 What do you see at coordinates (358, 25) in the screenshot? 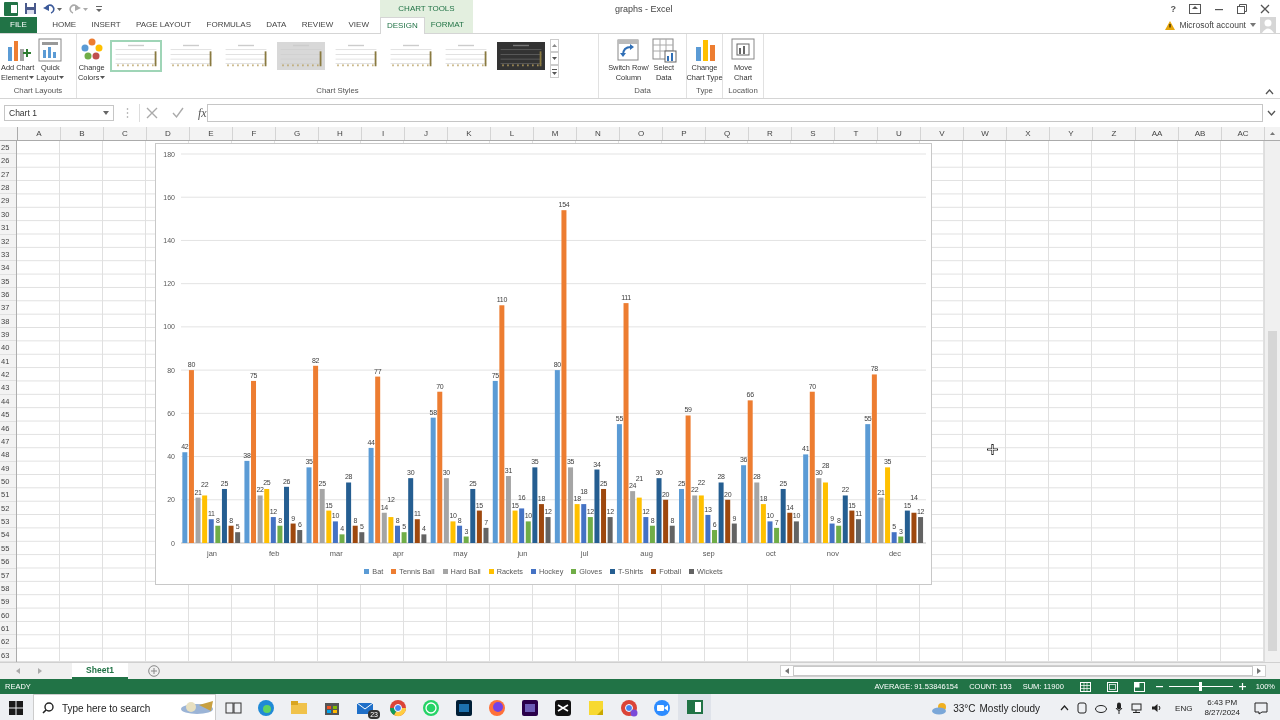
I see `ribbon-tab: VIEW` at bounding box center [358, 25].